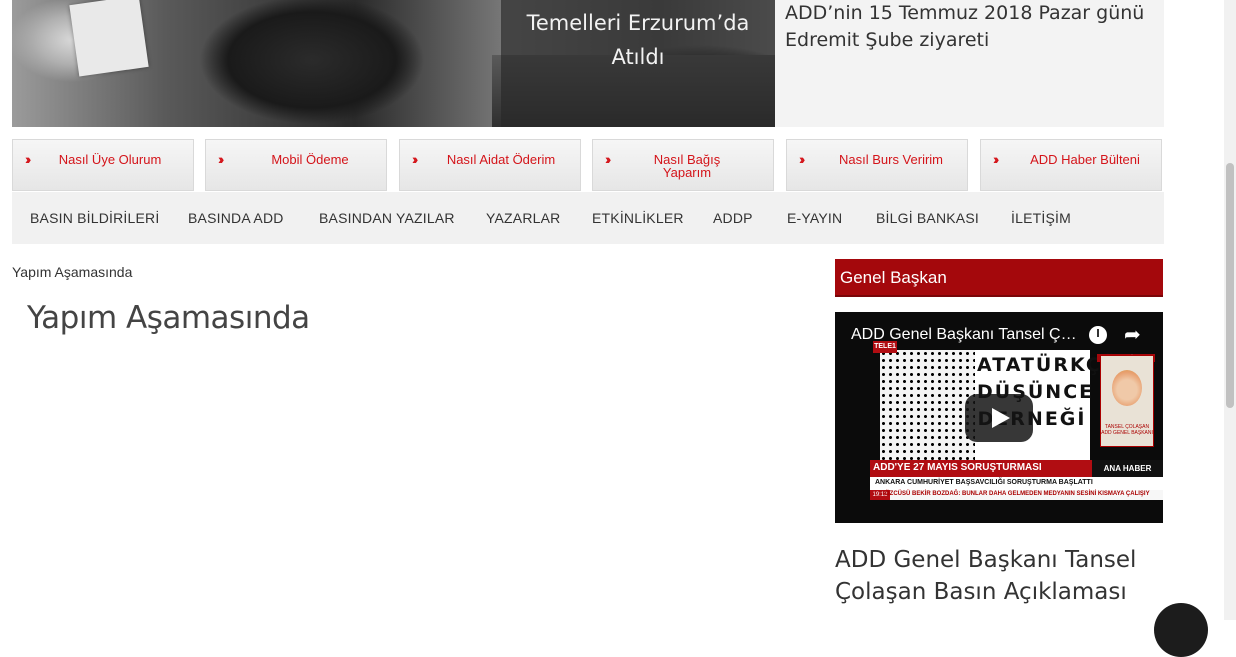 The image size is (1236, 657). What do you see at coordinates (927, 218) in the screenshot?
I see `menu-item-bilgi-bankasi: BİLGİ BANKASI` at bounding box center [927, 218].